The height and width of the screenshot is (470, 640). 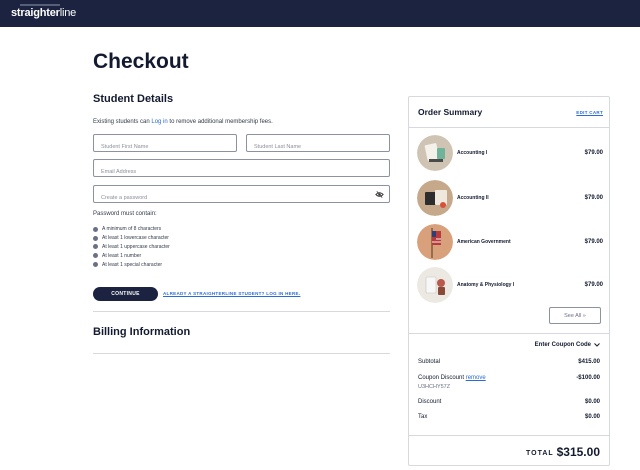 What do you see at coordinates (141, 332) in the screenshot?
I see `billing-information-heading: Billing Information` at bounding box center [141, 332].